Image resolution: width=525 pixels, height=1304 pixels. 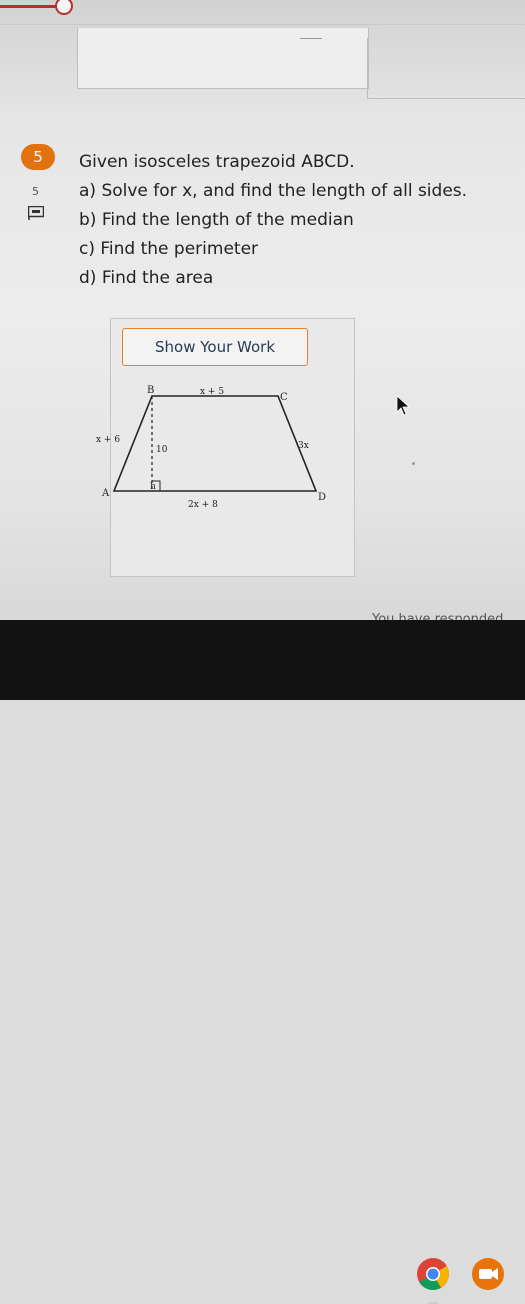 What do you see at coordinates (169, 249) in the screenshot?
I see `question-line: c) Find the perimeter` at bounding box center [169, 249].